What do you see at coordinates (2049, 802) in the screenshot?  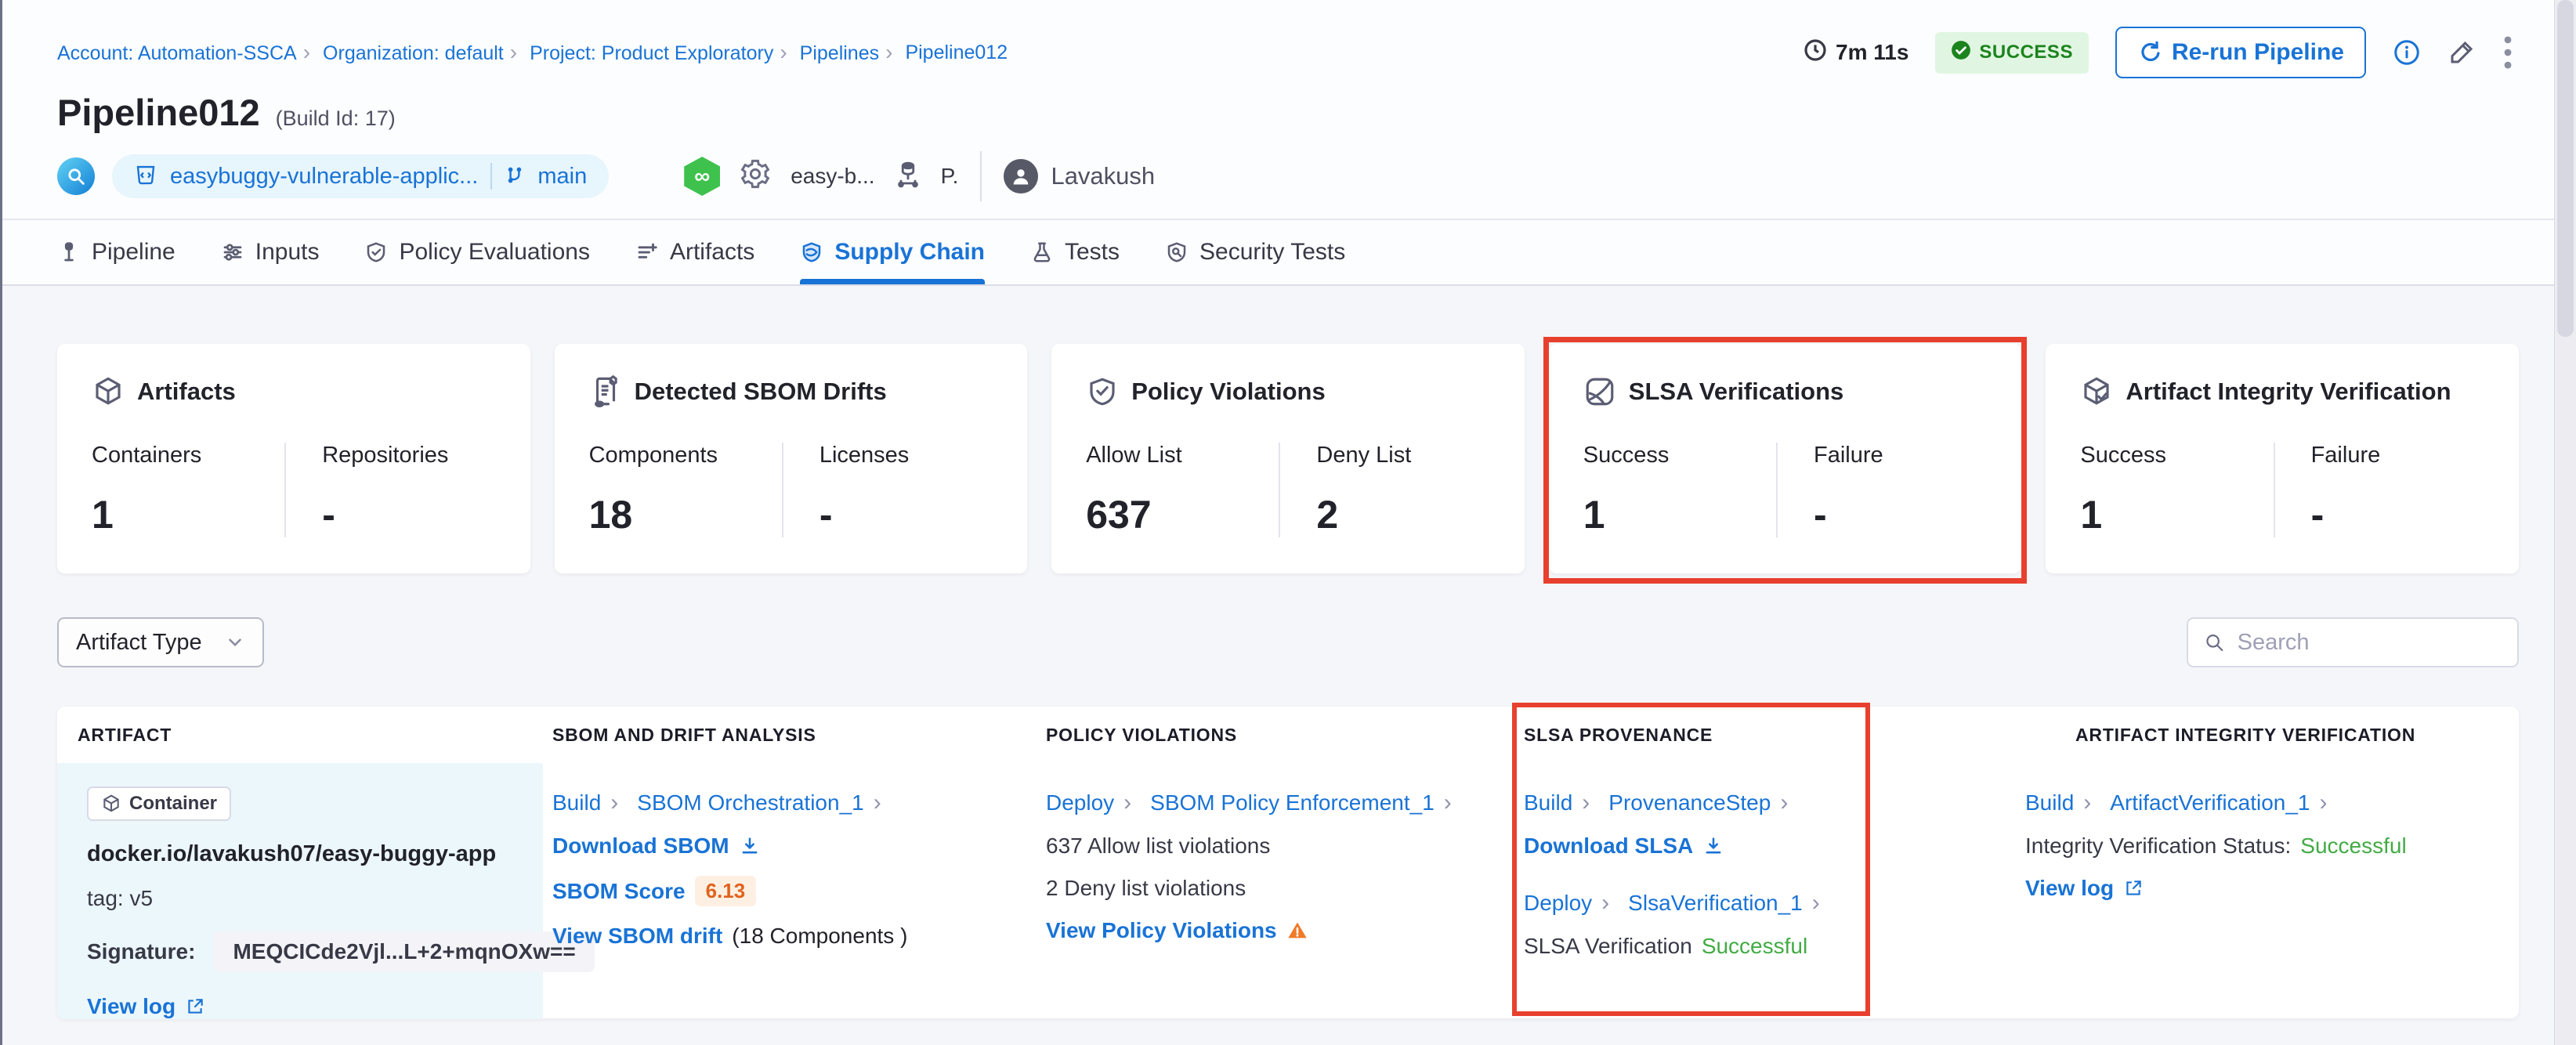 I see `integrity-stage-link: Build` at bounding box center [2049, 802].